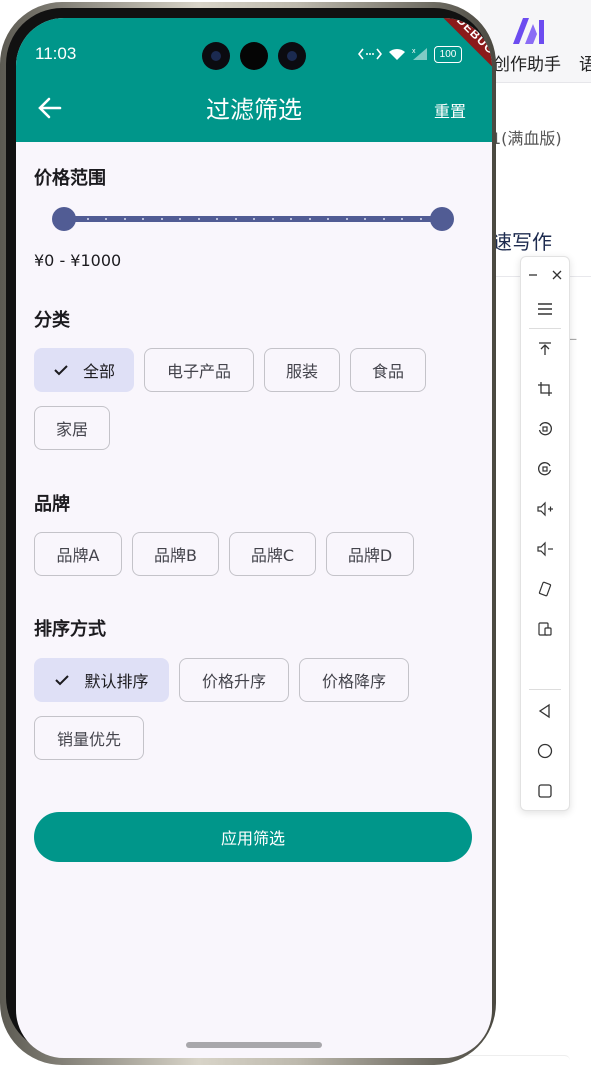 Image resolution: width=591 pixels, height=1066 pixels. What do you see at coordinates (545, 349) in the screenshot?
I see `pin-top-icon` at bounding box center [545, 349].